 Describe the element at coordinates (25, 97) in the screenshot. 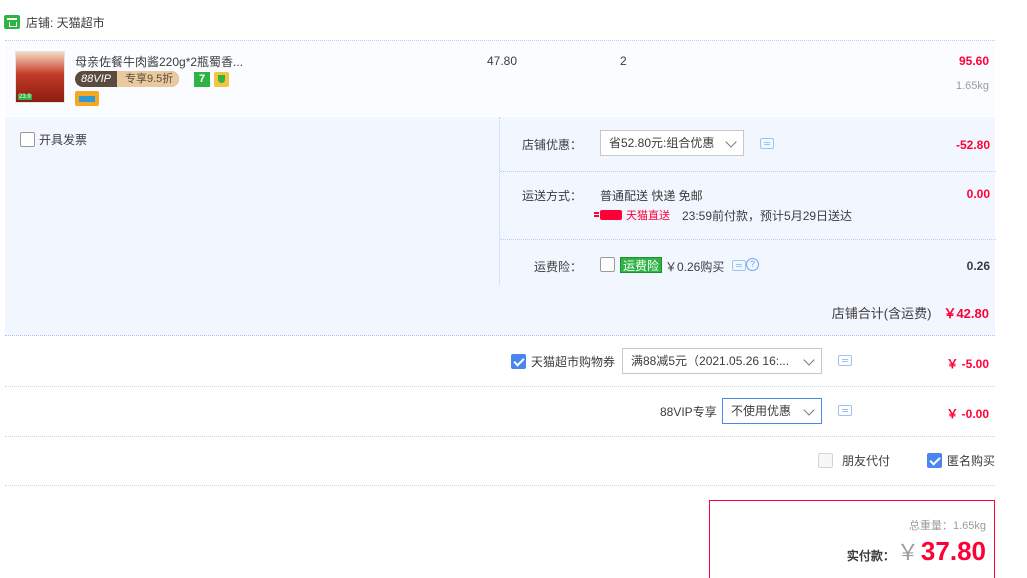

I see `thumb-price-tag: 23.9` at that location.